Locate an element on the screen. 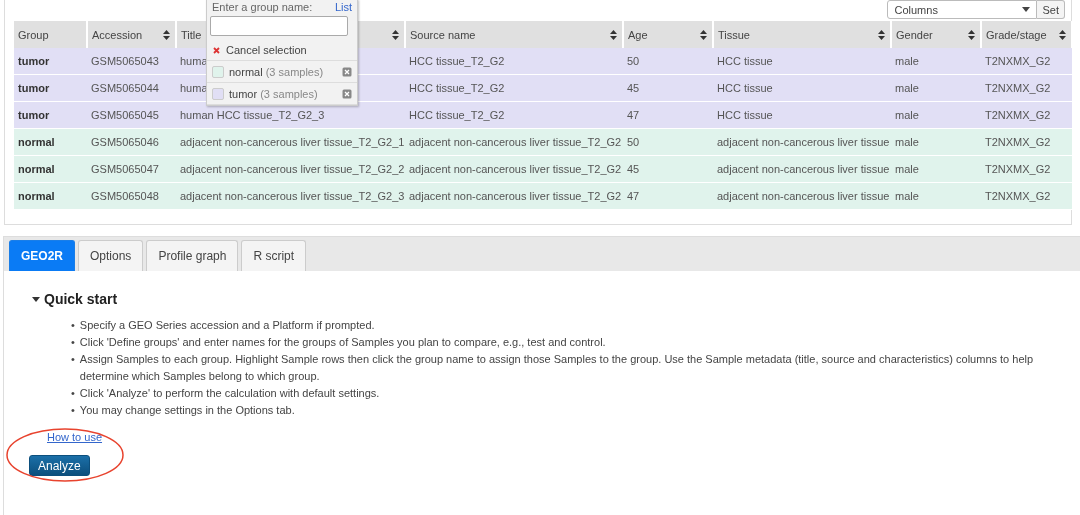  instruction-item: Click 'Define groups' and enter names for the groups of Samples you plan to compare, e.g., test and control. is located at coordinates (342, 342).